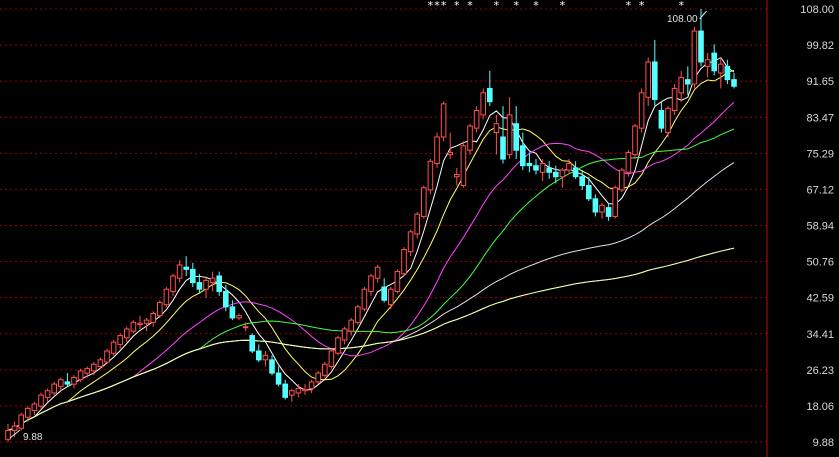  I want to click on price-tick-label: 108.00, so click(817, 10).